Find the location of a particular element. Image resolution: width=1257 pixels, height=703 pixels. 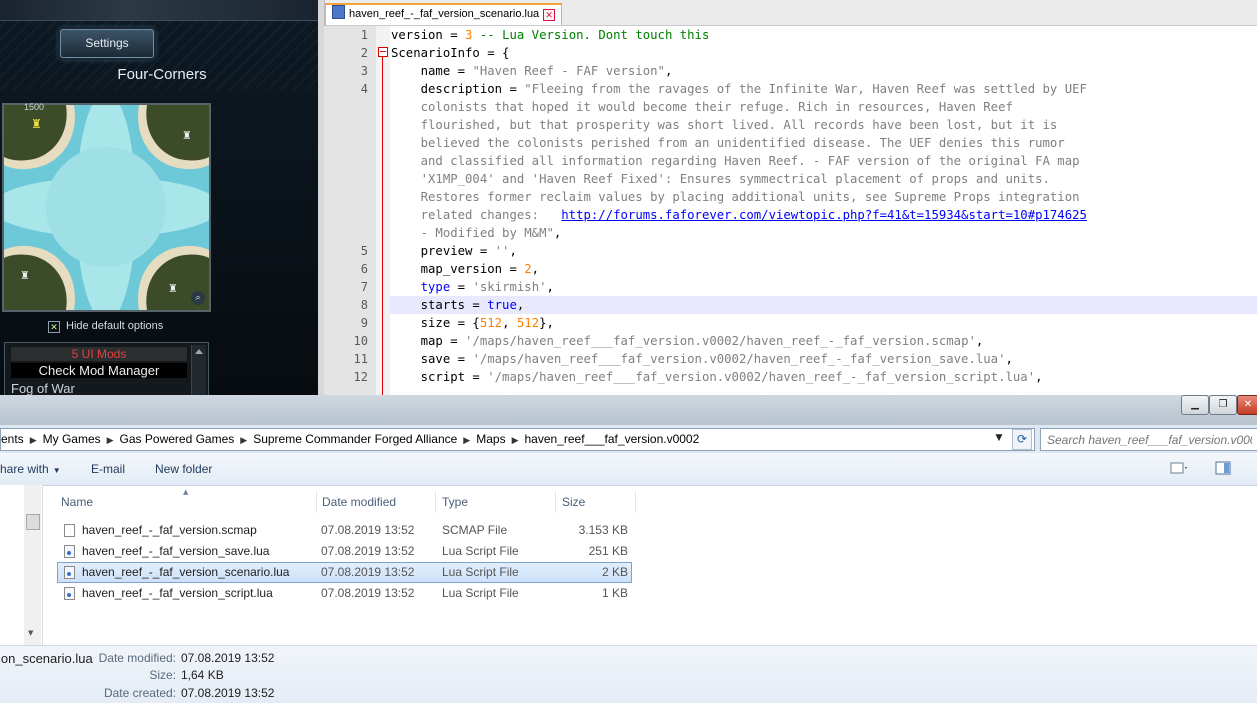

code-line: starts = true, is located at coordinates (458, 305).